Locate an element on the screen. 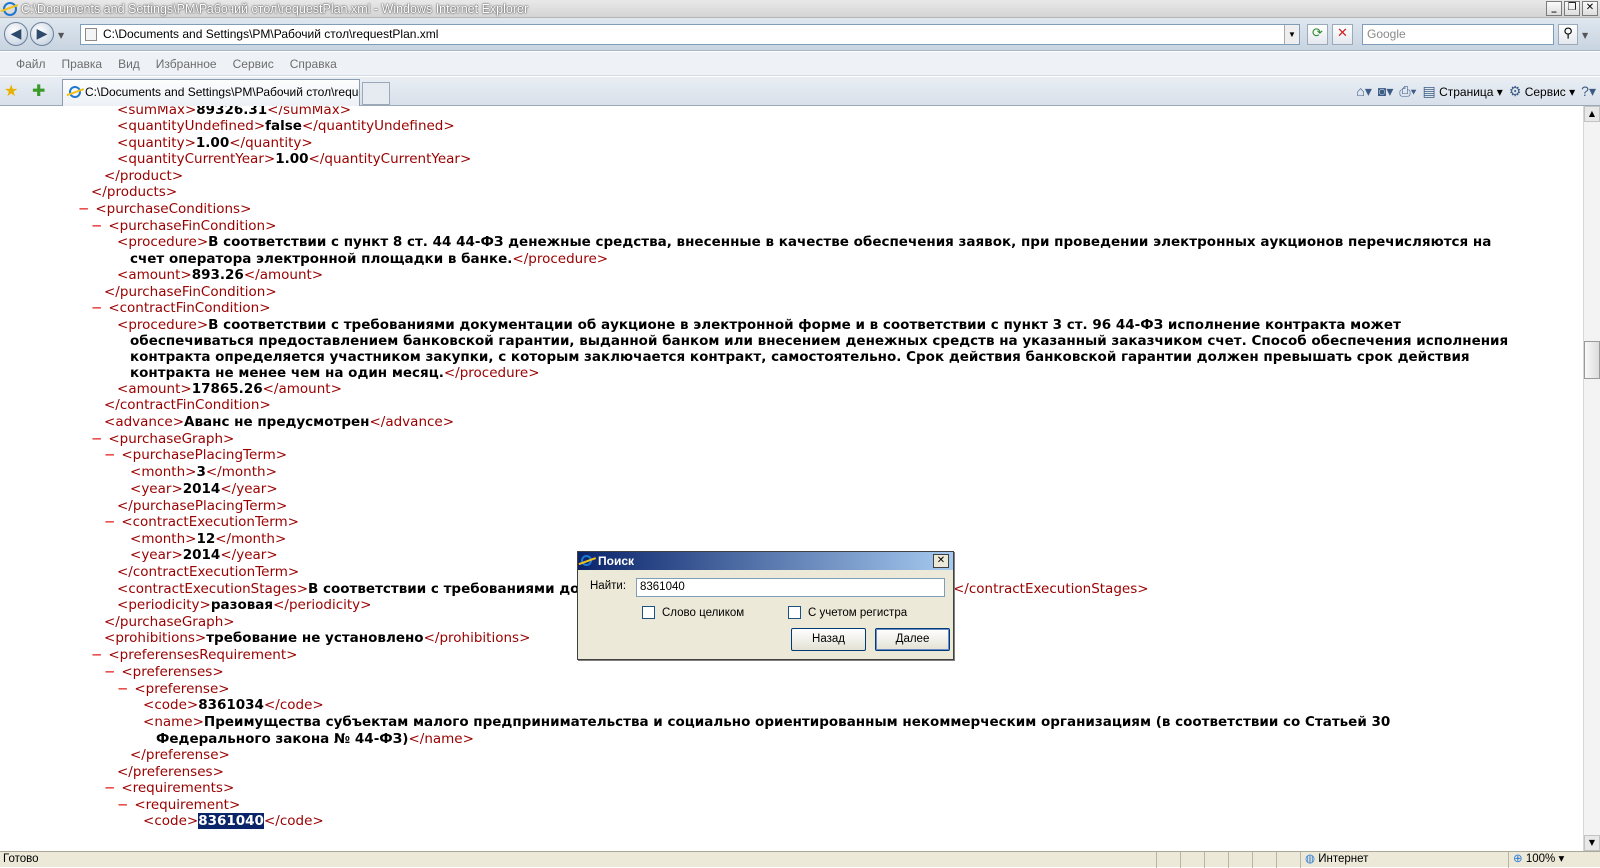 This screenshot has height=868, width=1600. match-case-label: С учетом регистра is located at coordinates (858, 613).